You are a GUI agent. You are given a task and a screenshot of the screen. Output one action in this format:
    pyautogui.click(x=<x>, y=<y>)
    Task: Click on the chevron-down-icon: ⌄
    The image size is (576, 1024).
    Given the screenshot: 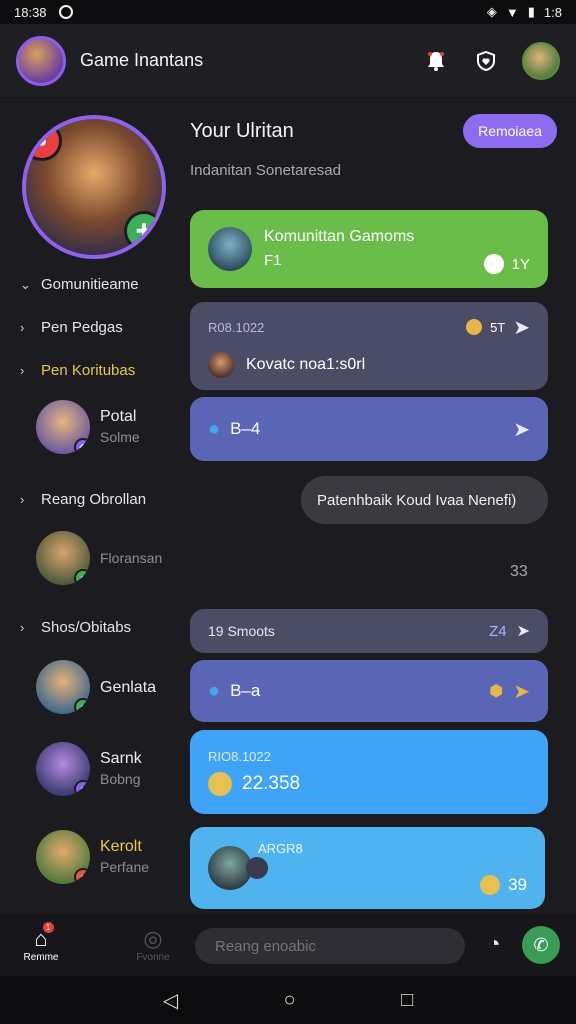 What is the action you would take?
    pyautogui.click(x=25, y=284)
    